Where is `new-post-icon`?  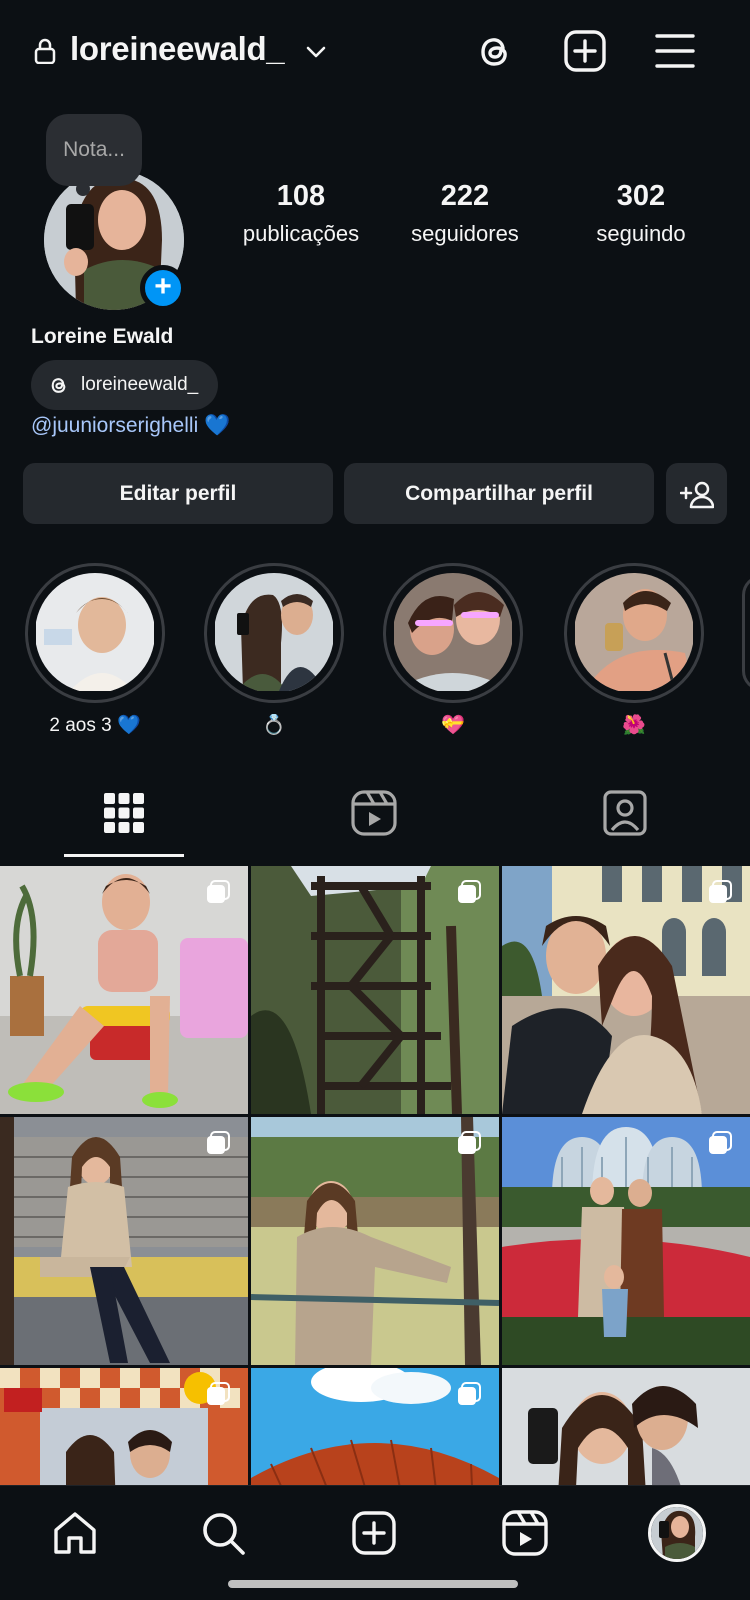 new-post-icon is located at coordinates (585, 51).